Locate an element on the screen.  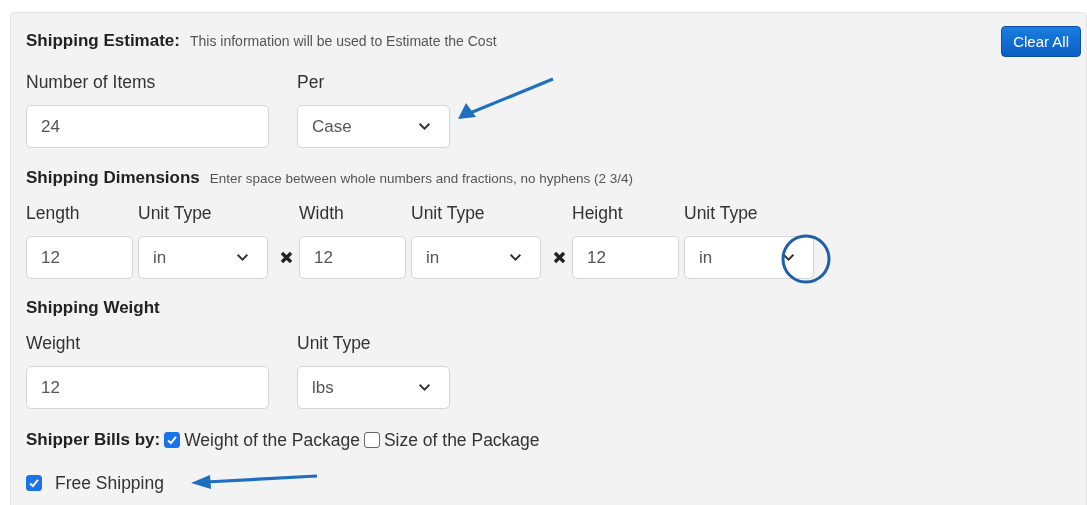
field-label: Width is located at coordinates (322, 214).